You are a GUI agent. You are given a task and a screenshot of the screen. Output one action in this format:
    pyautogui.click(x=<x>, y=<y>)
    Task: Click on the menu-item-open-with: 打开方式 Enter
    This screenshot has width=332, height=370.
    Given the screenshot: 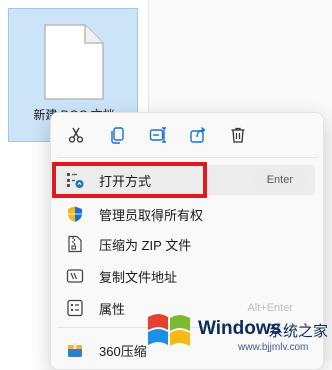 What is the action you would take?
    pyautogui.click(x=186, y=180)
    